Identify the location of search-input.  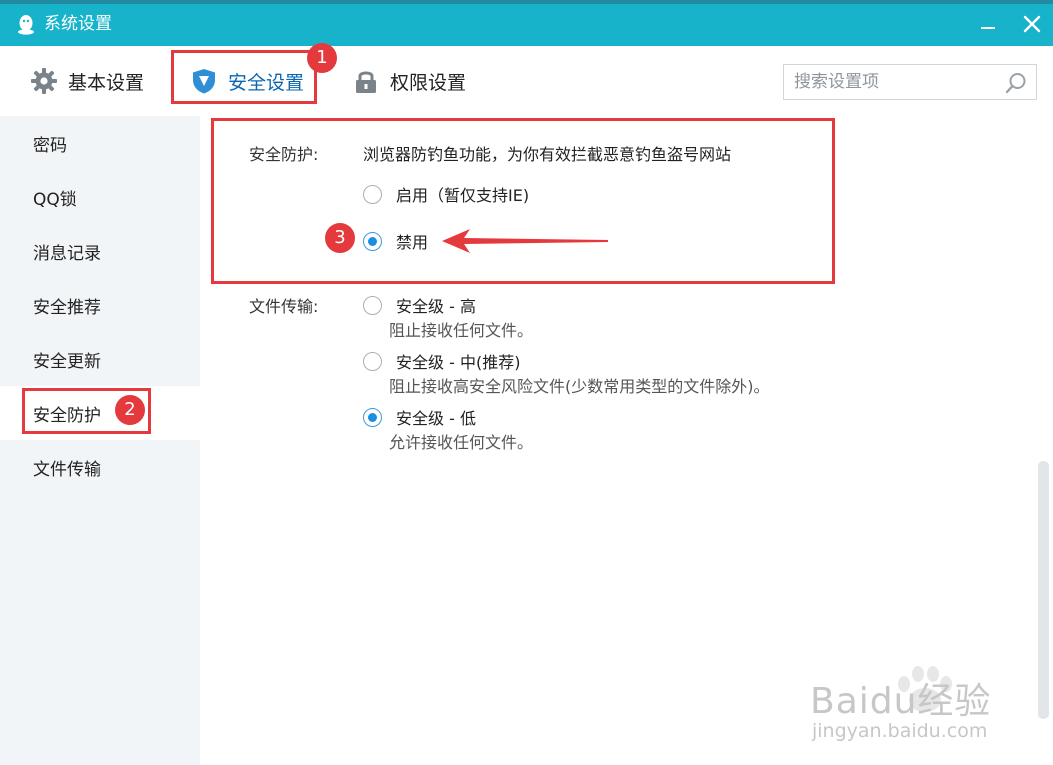
(894, 82).